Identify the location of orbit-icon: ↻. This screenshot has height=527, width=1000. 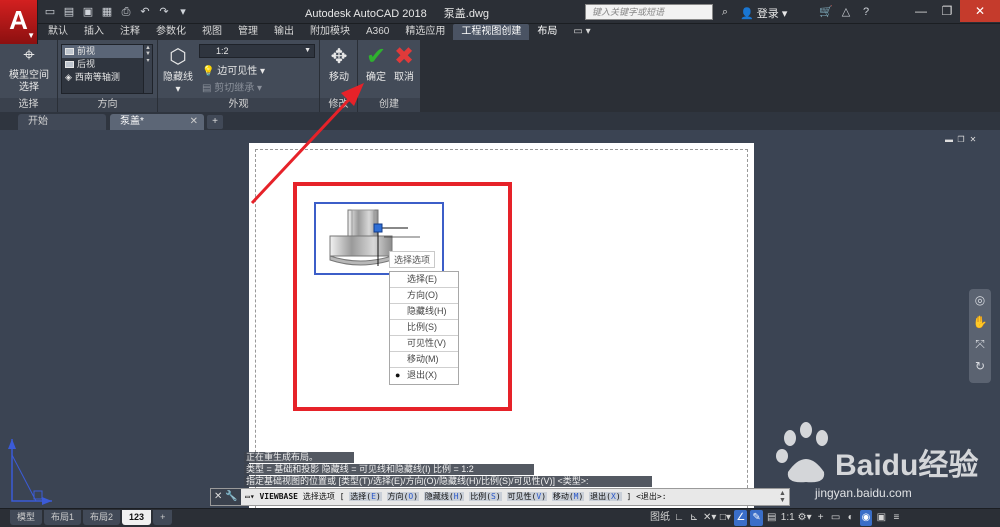
(980, 366).